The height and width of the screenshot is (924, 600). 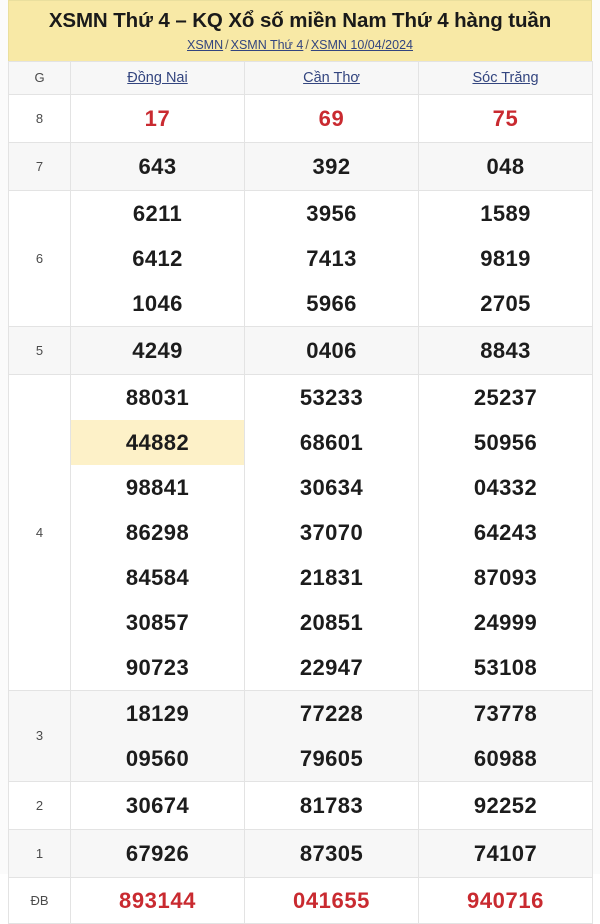 I want to click on result-number: 392, so click(x=331, y=166).